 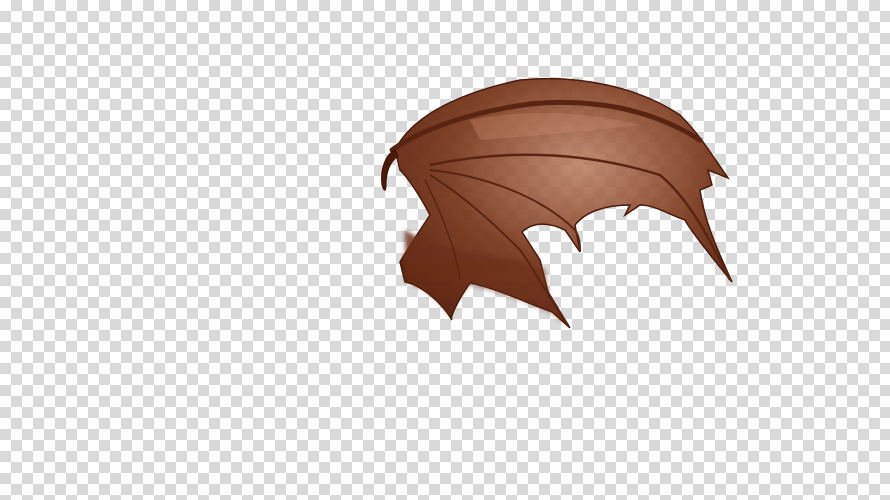 What do you see at coordinates (390, 170) in the screenshot?
I see `wing-claw` at bounding box center [390, 170].